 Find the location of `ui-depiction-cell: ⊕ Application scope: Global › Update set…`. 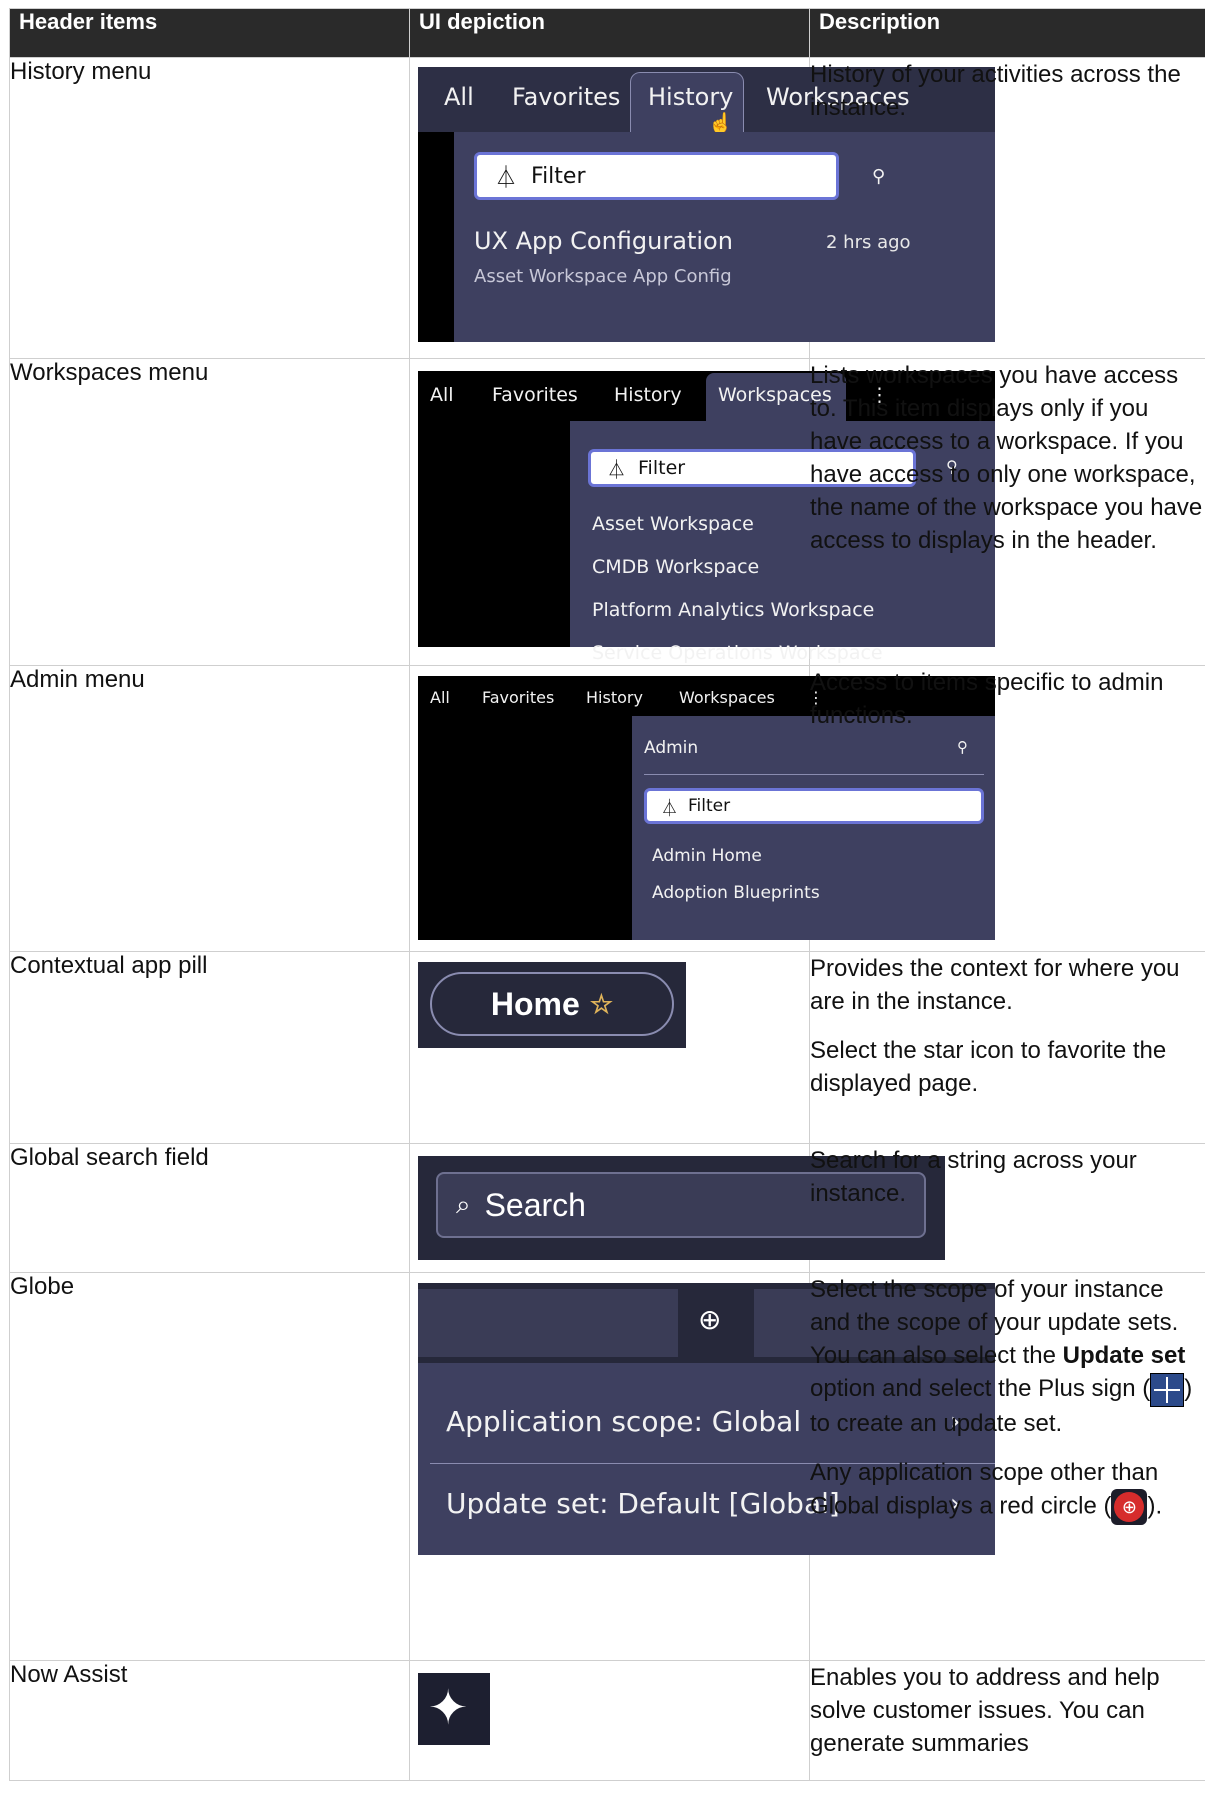

ui-depiction-cell: ⊕ Application scope: Global › Update set… is located at coordinates (702, 1466).